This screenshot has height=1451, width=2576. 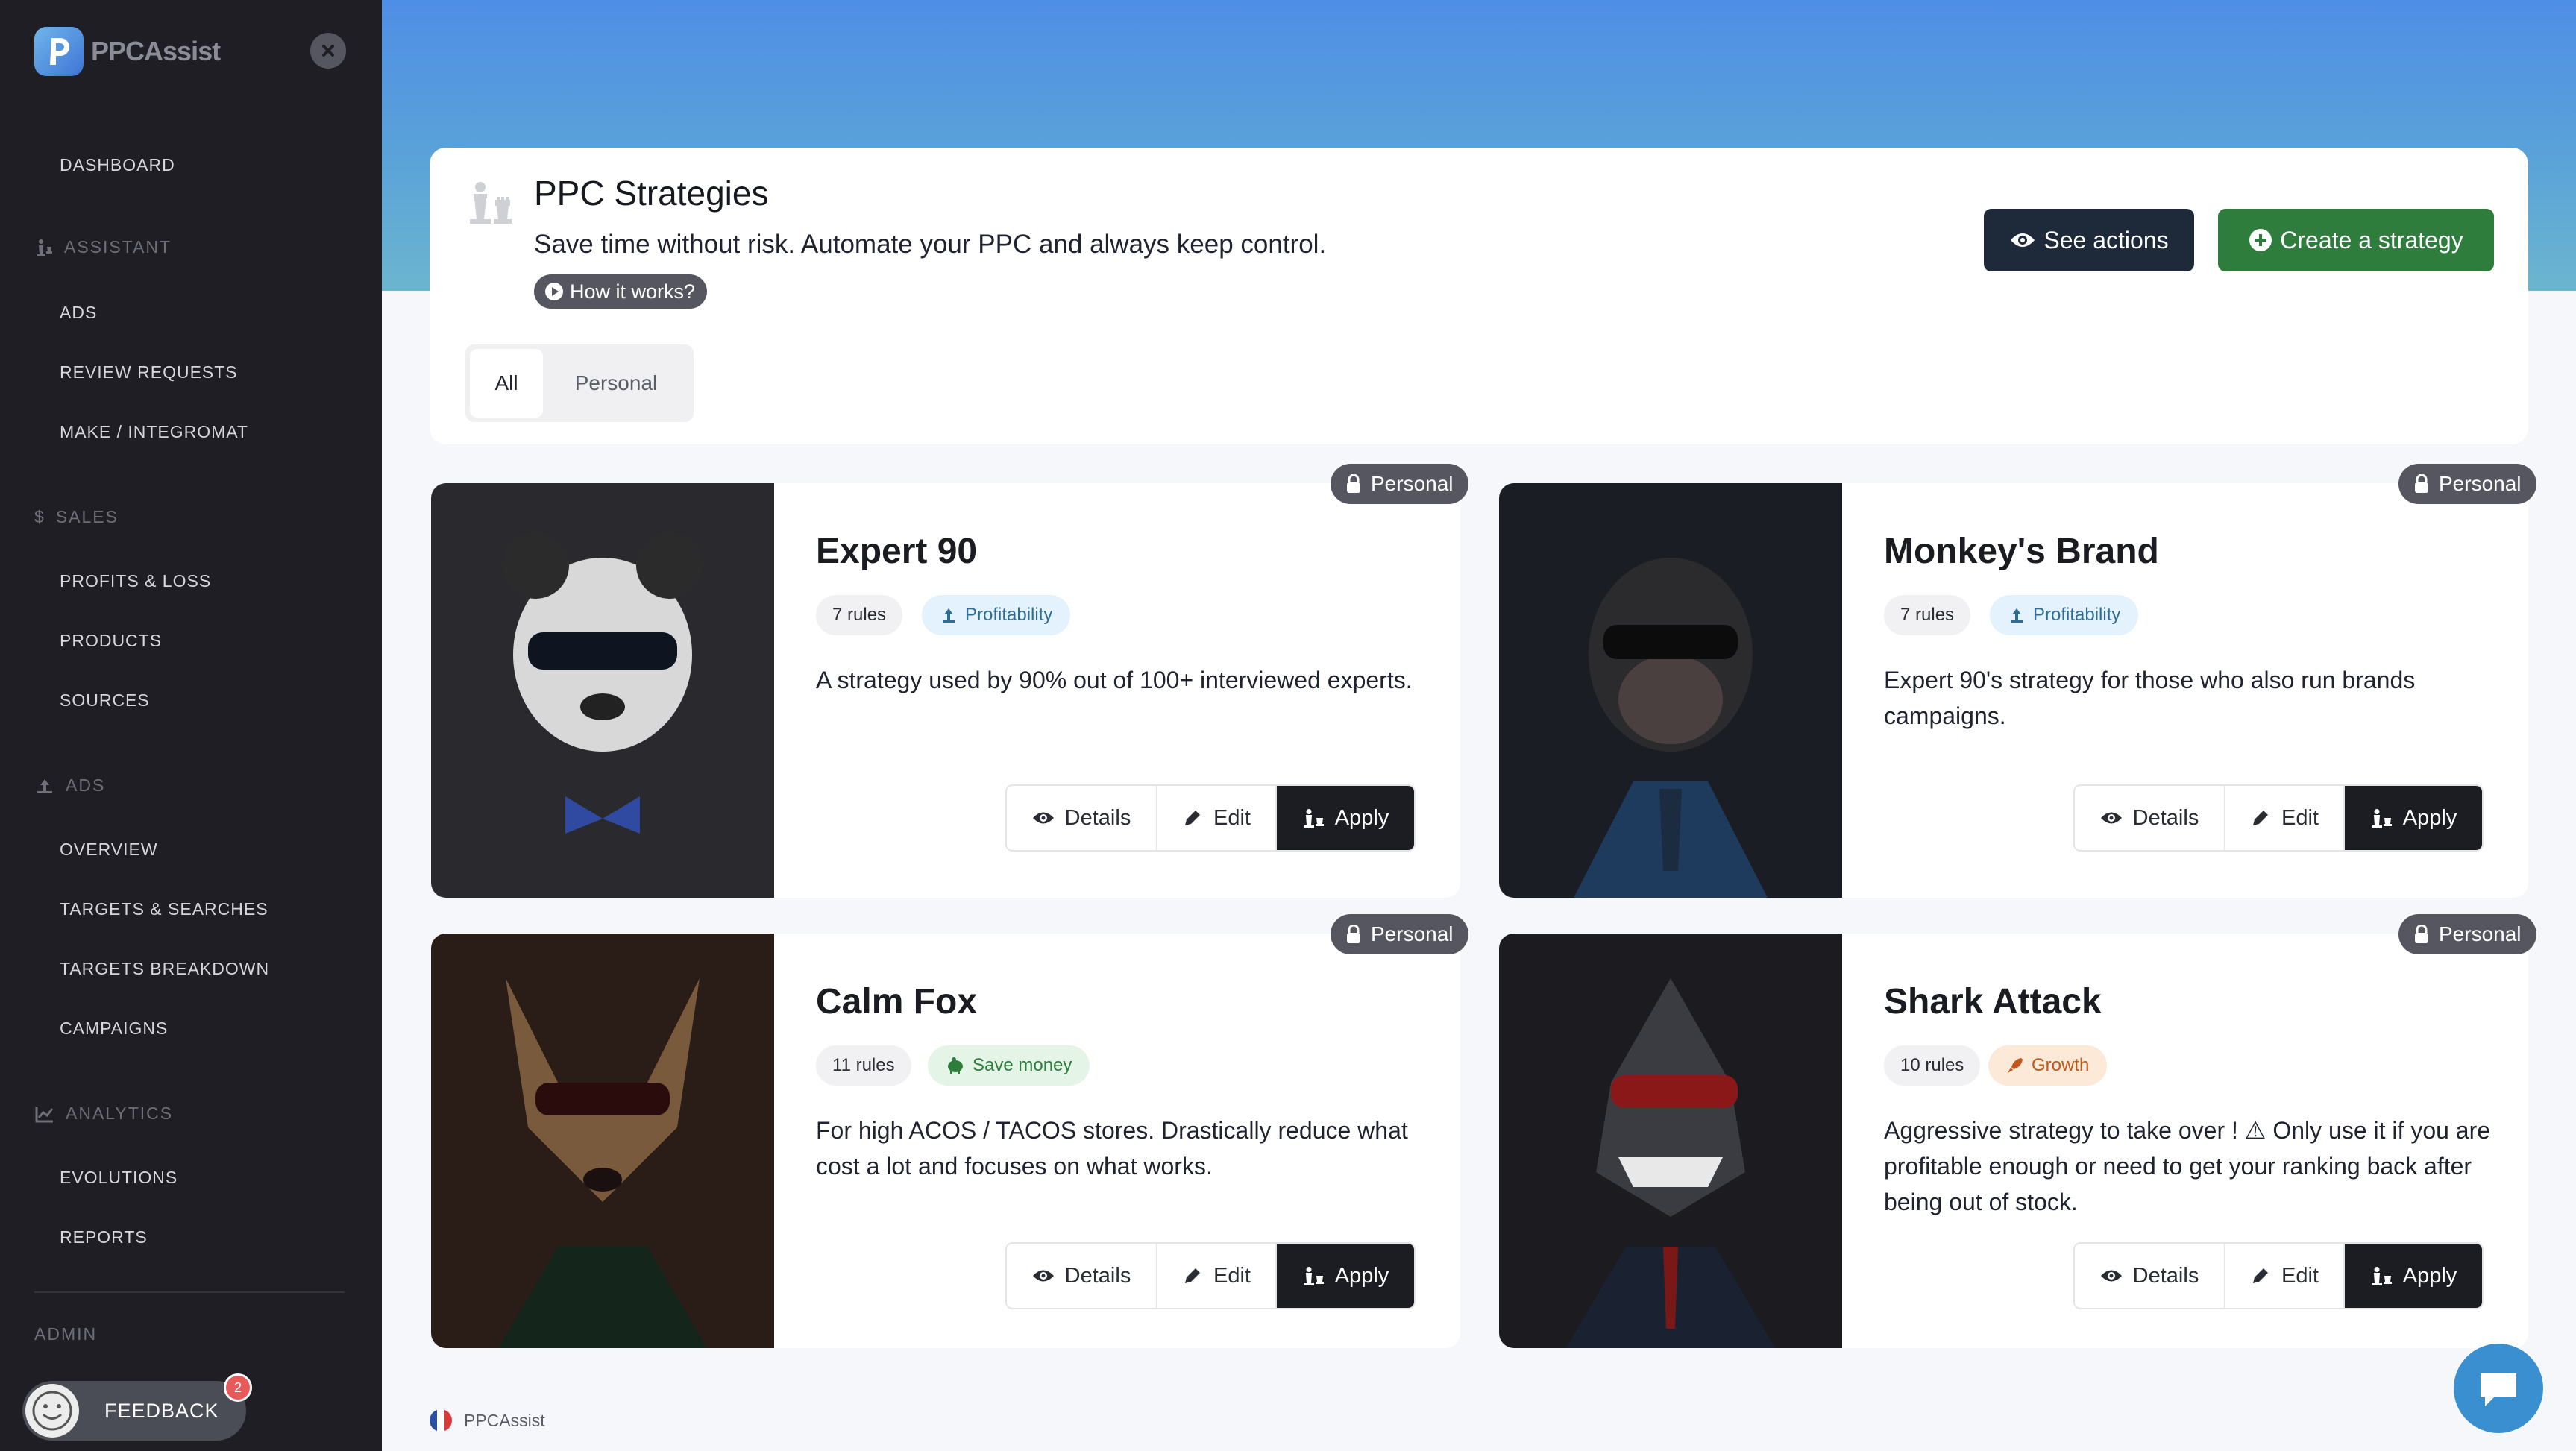 I want to click on chat-icon, so click(x=2498, y=1389).